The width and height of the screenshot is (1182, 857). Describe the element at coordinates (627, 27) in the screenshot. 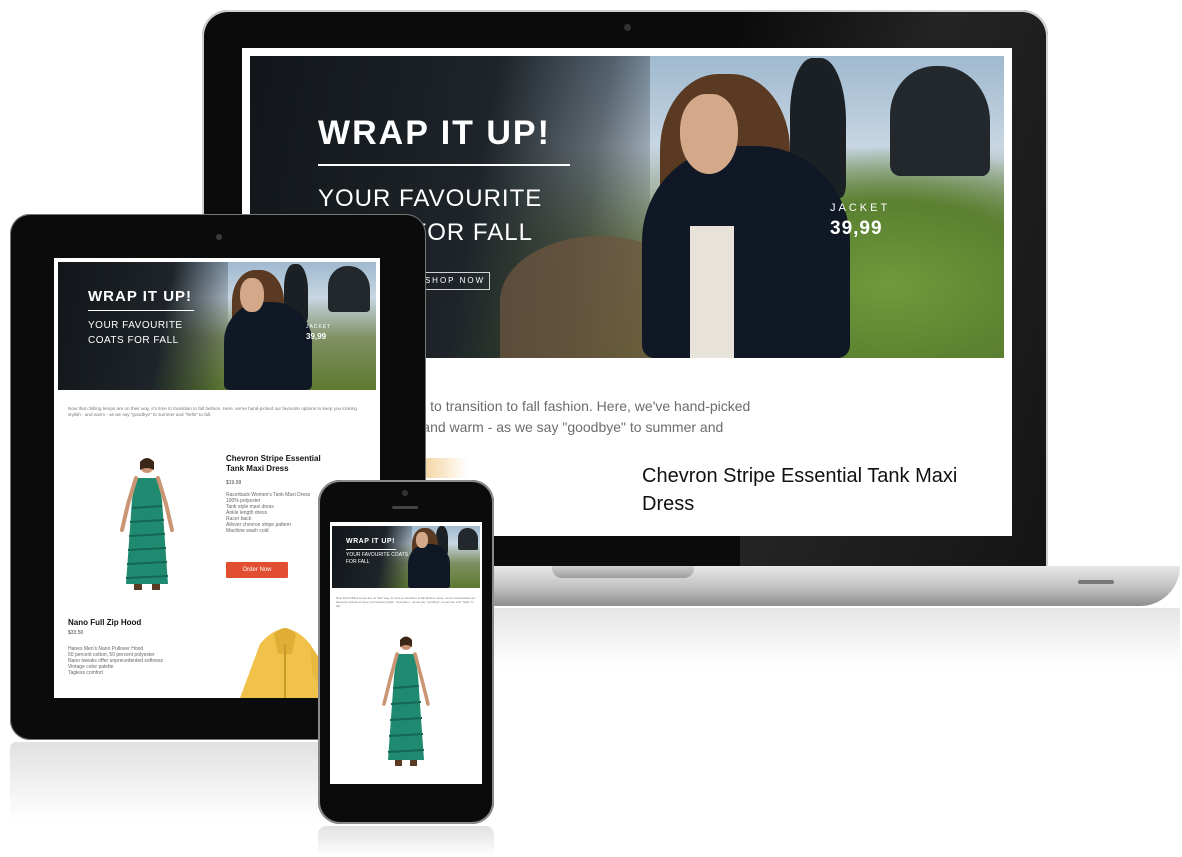

I see `laptop-camera-icon` at that location.